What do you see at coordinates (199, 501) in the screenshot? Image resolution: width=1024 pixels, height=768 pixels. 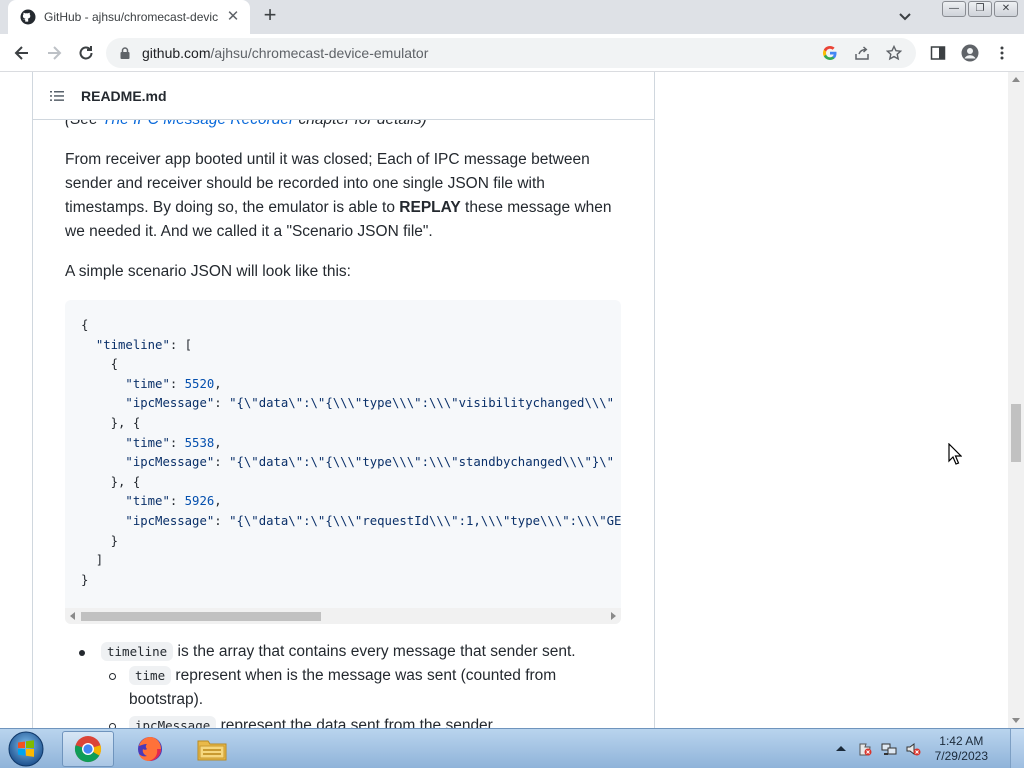 I see `code-number: 5926` at bounding box center [199, 501].